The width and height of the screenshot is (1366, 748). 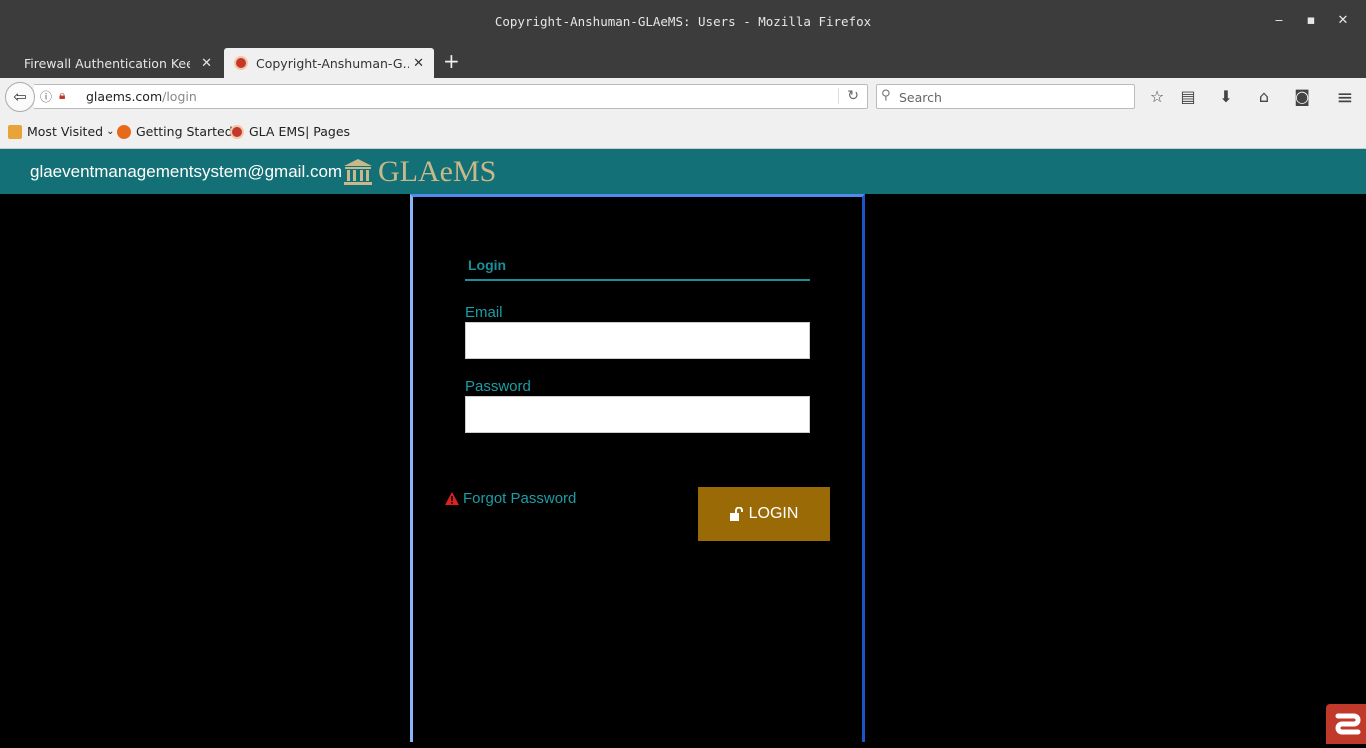 I want to click on forgot-password-label: Forgot Password, so click(x=520, y=498).